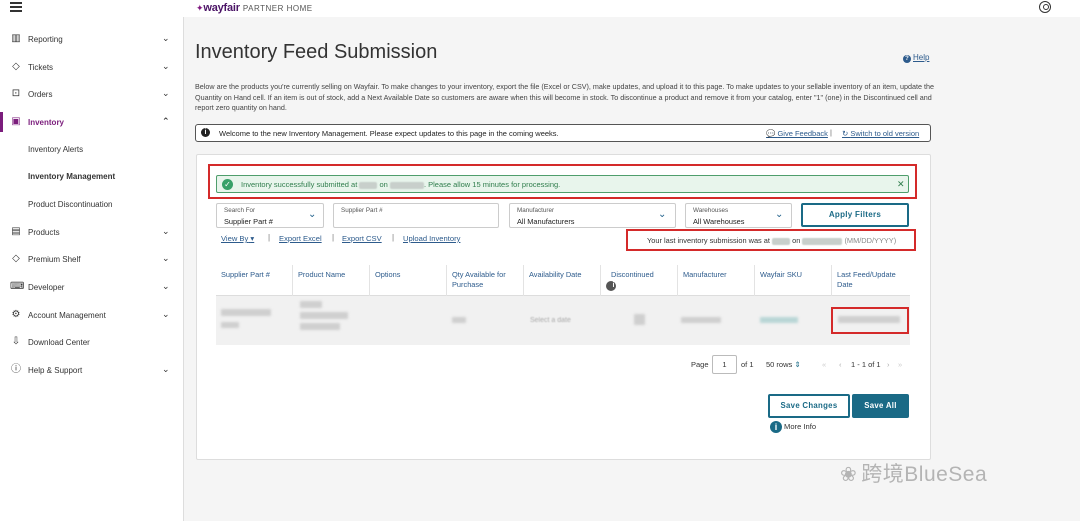 This screenshot has width=1080, height=521. I want to click on search-for-label: Search For, so click(240, 210).